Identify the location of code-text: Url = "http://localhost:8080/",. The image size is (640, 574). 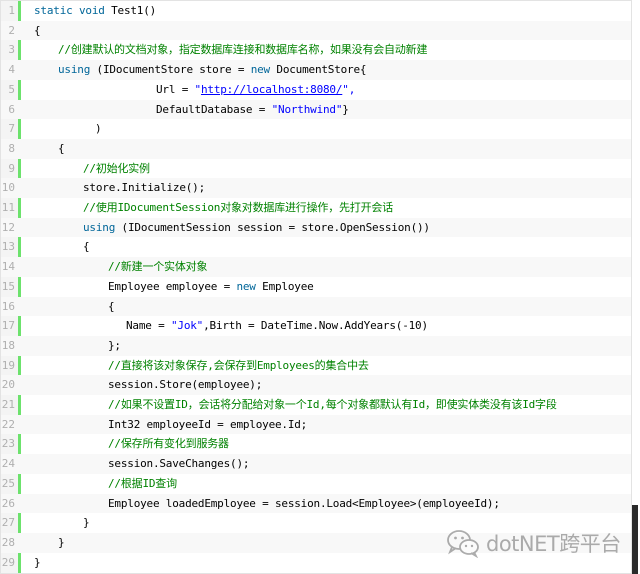
(256, 89).